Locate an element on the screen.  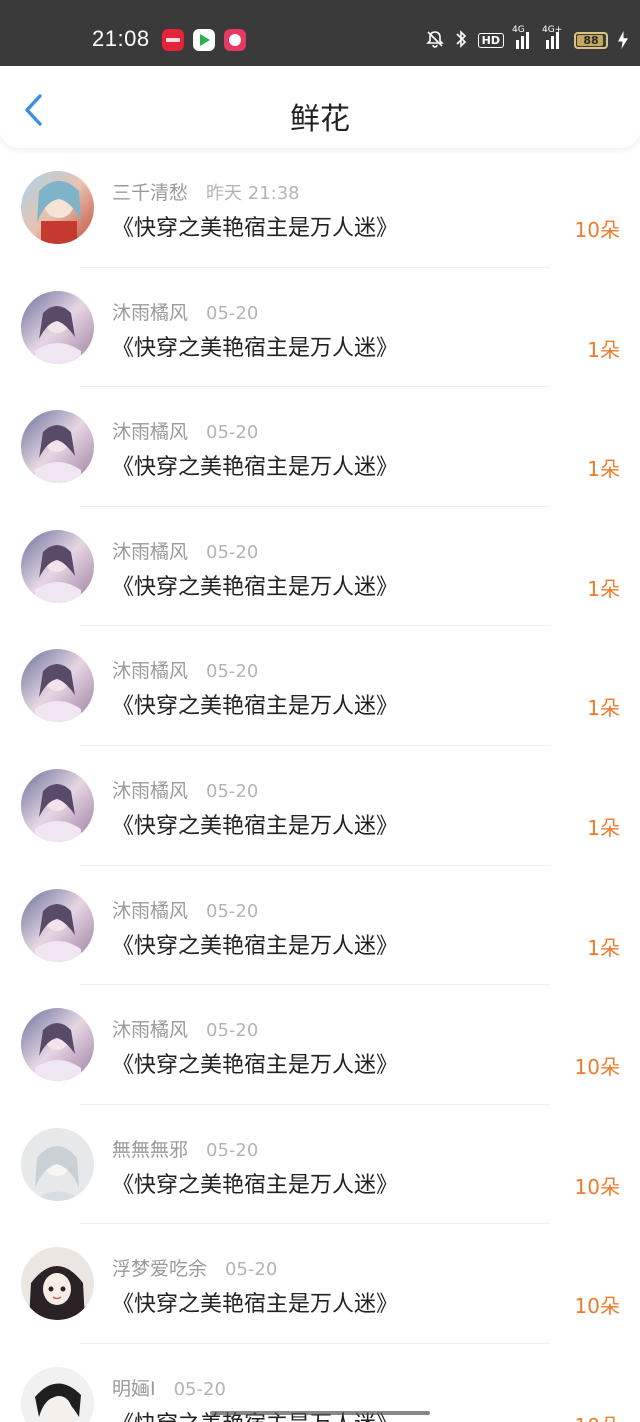
user-name: 三千清愁 昨天 21:38 is located at coordinates (206, 191).